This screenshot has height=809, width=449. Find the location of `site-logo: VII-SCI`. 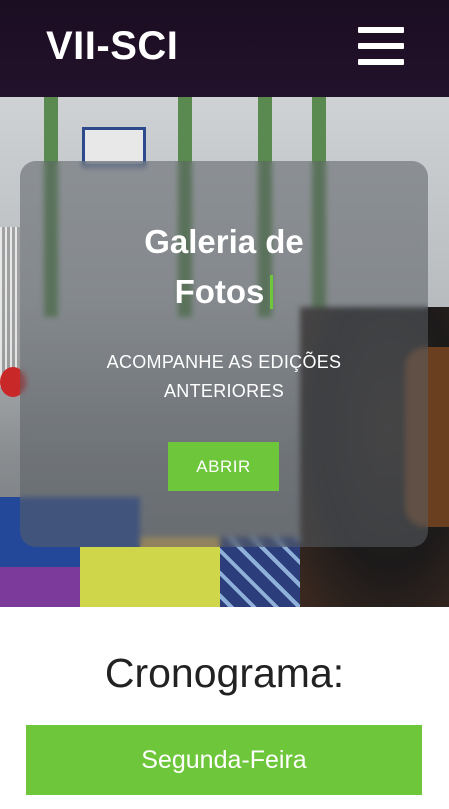

site-logo: VII-SCI is located at coordinates (112, 46).